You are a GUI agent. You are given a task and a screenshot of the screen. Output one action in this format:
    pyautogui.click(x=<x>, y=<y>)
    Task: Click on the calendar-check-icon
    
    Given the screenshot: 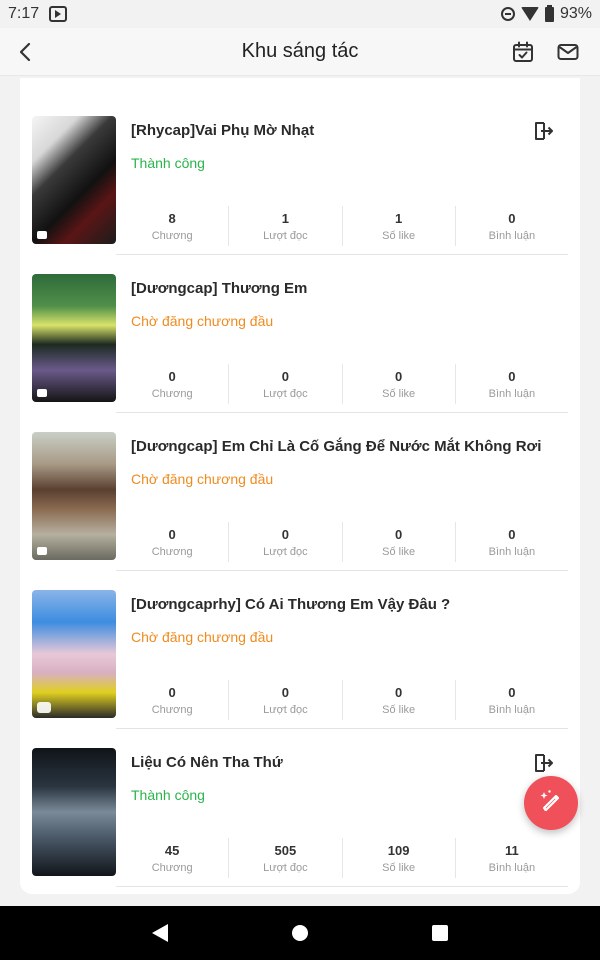 What is the action you would take?
    pyautogui.click(x=523, y=52)
    